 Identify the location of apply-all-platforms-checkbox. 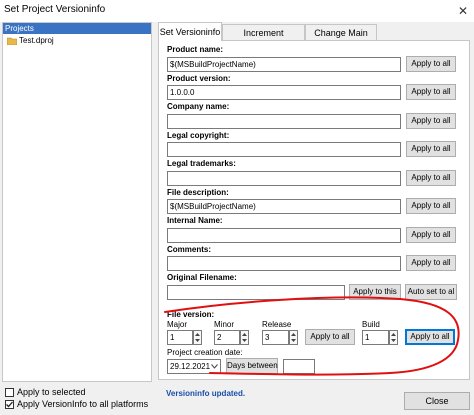
(9, 404).